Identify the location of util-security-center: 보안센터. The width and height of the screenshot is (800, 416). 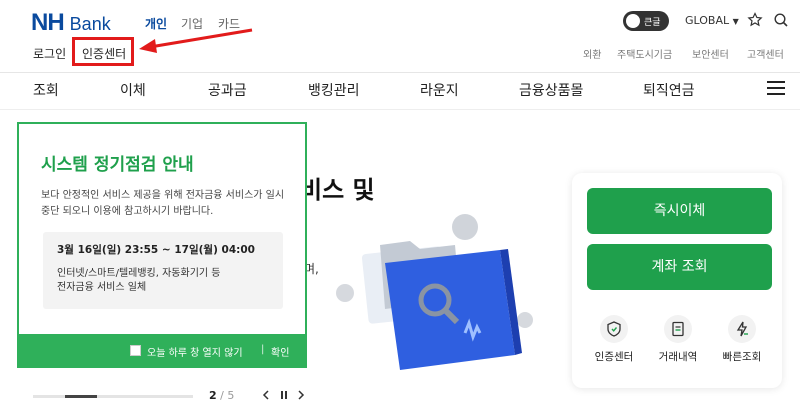
(710, 53).